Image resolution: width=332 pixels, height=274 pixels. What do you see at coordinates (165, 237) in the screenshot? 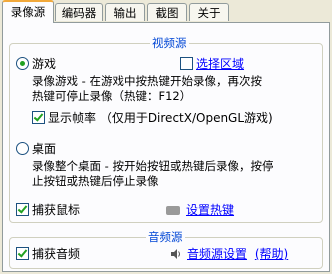
I see `audio-source-title: 音频源` at bounding box center [165, 237].